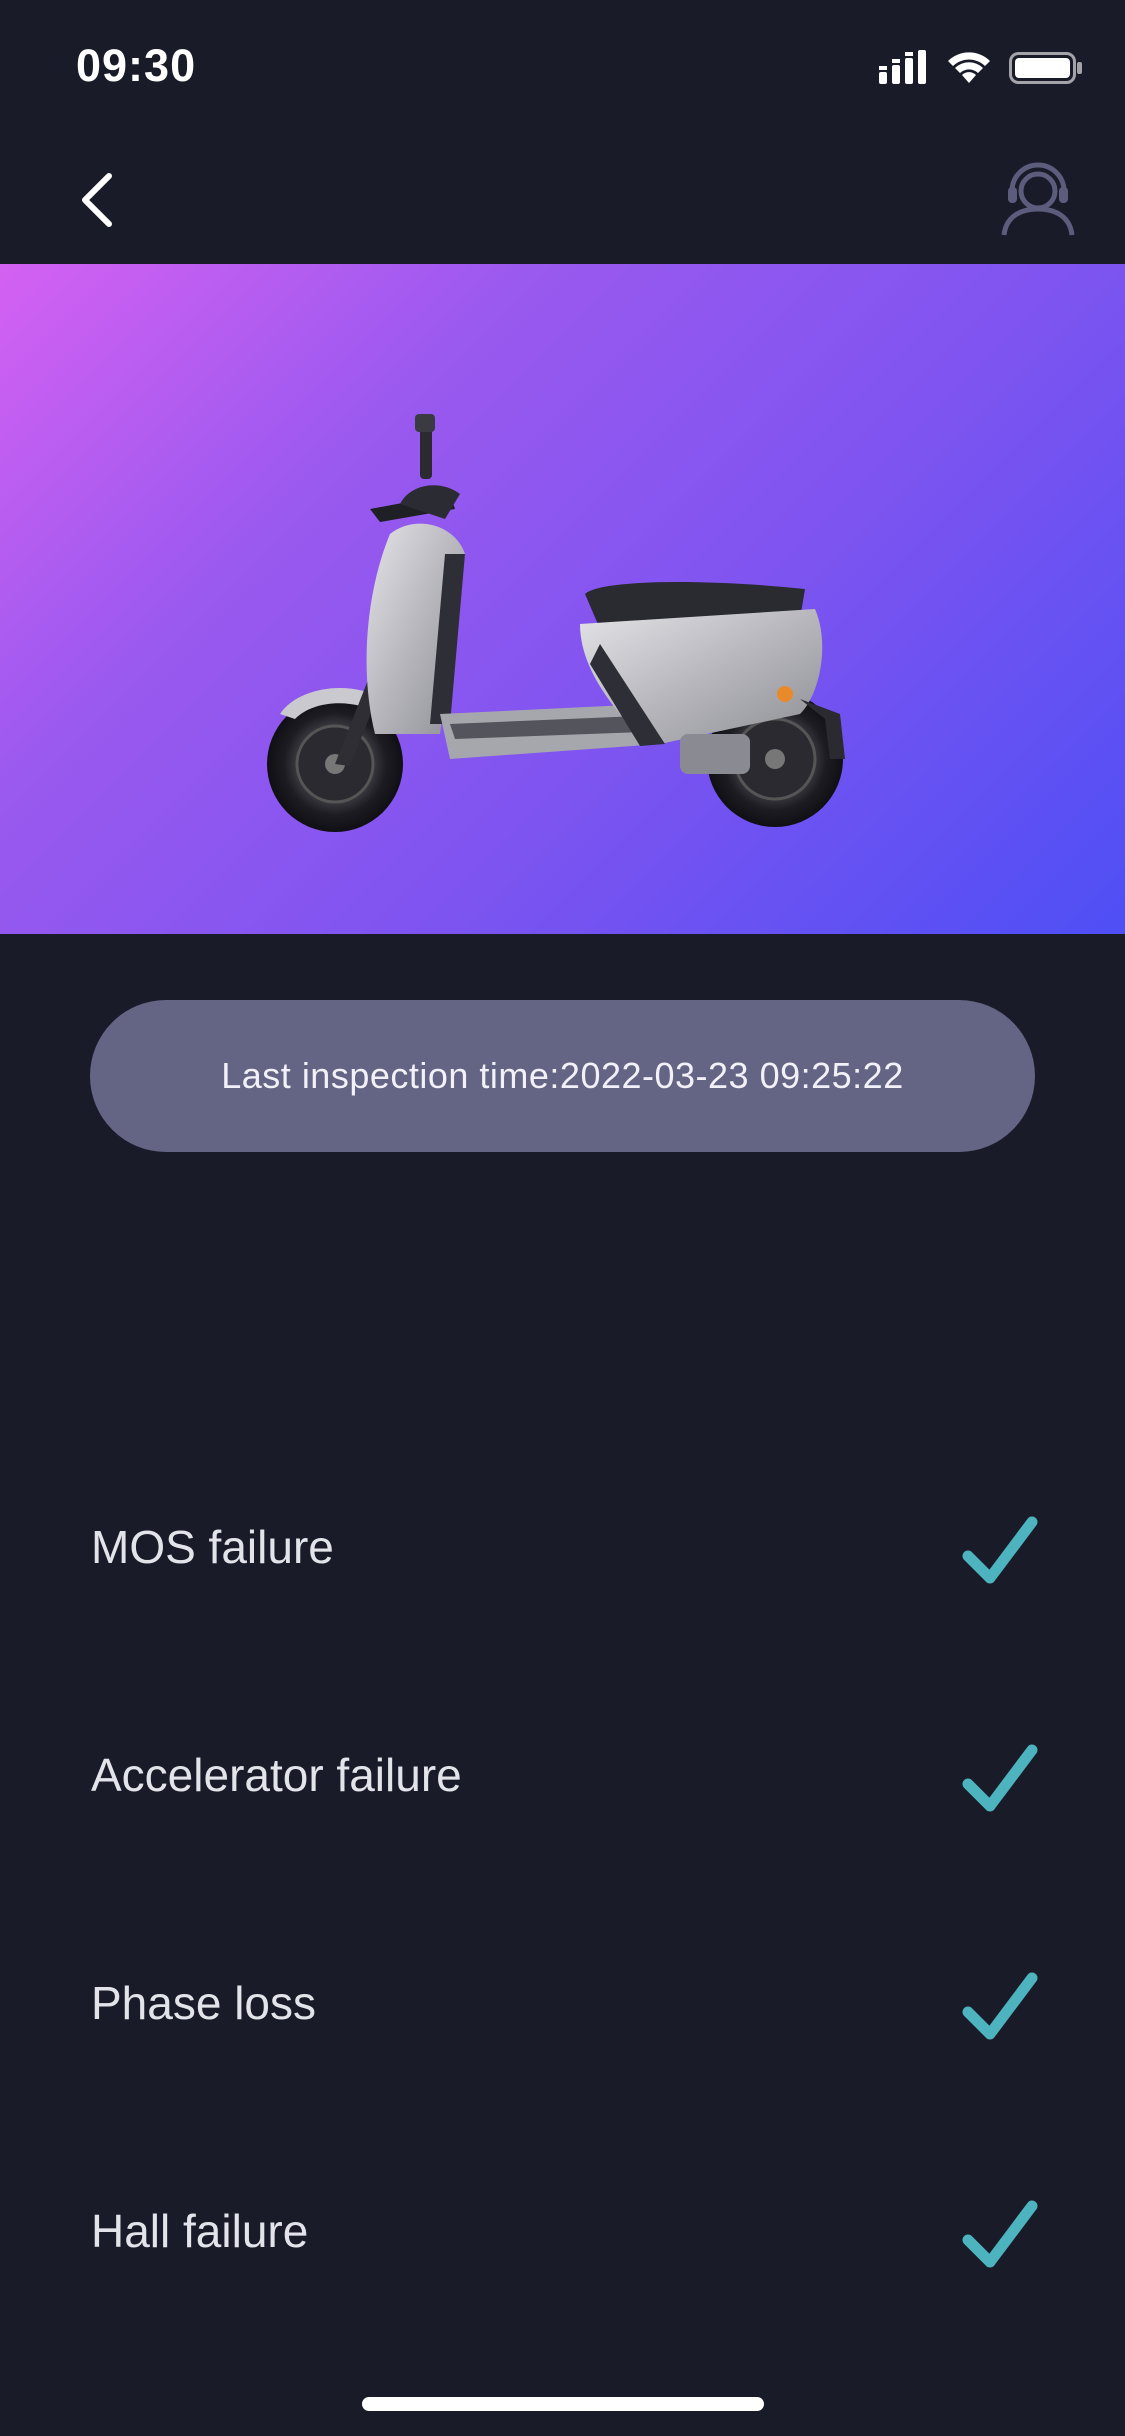 The image size is (1125, 2436). I want to click on battery-icon, so click(1045, 68).